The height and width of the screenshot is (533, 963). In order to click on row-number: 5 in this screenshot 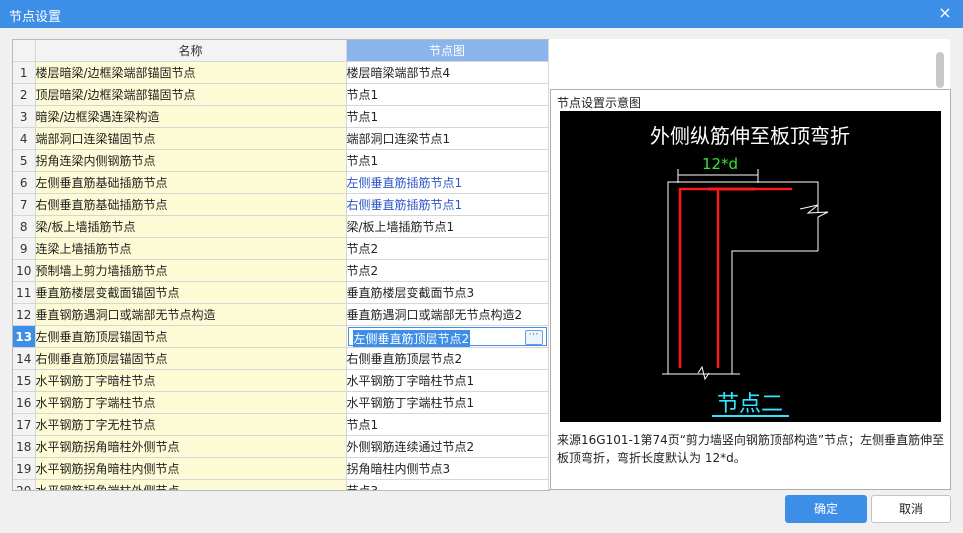, I will do `click(24, 160)`.